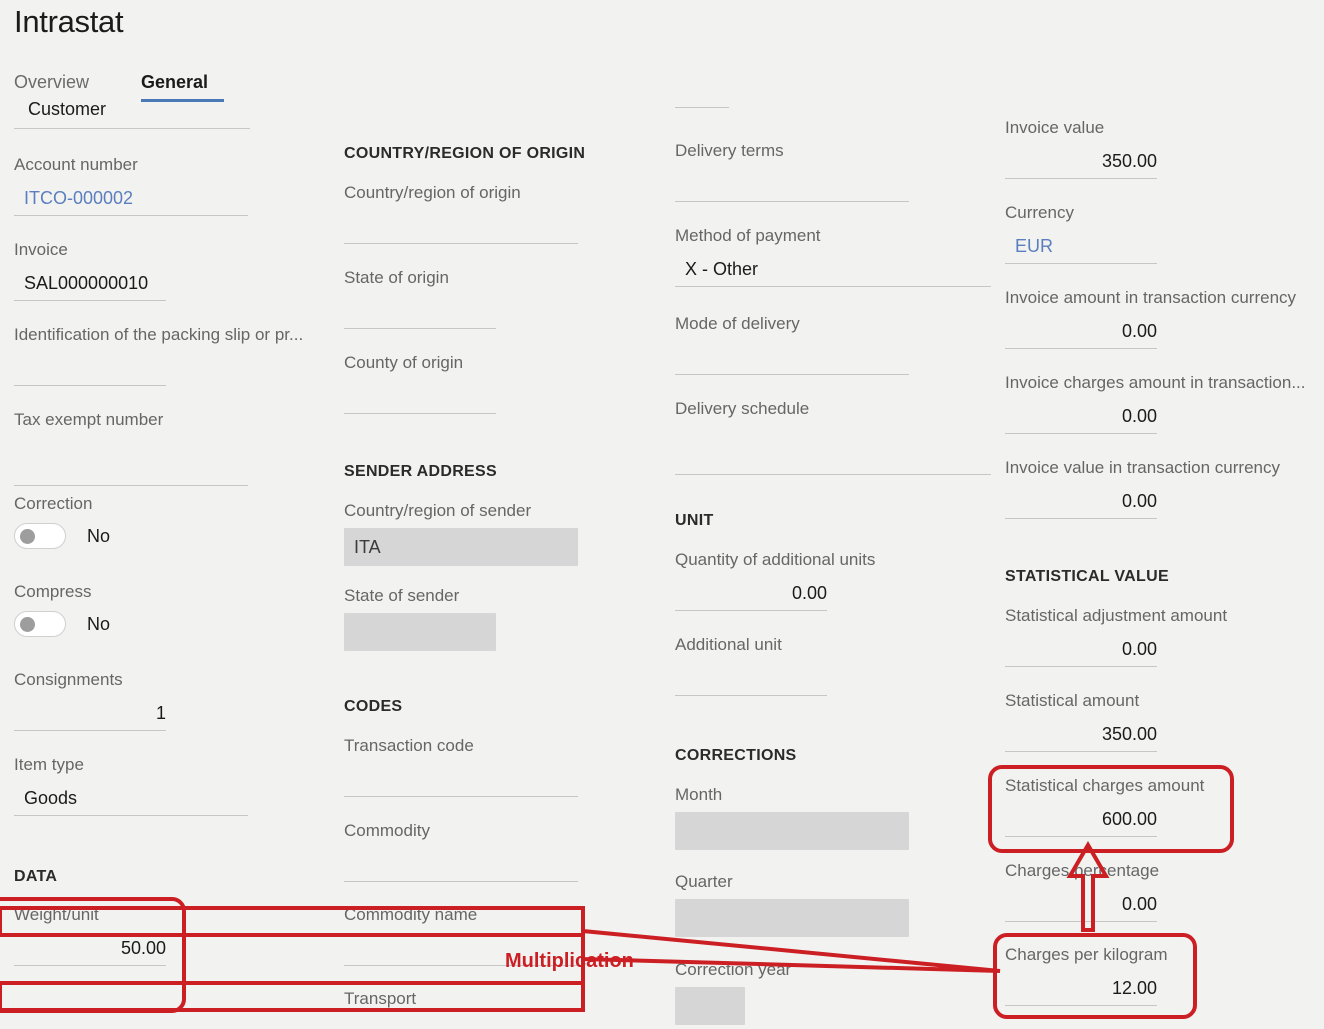  I want to click on field-commodity: Commodity, so click(461, 851).